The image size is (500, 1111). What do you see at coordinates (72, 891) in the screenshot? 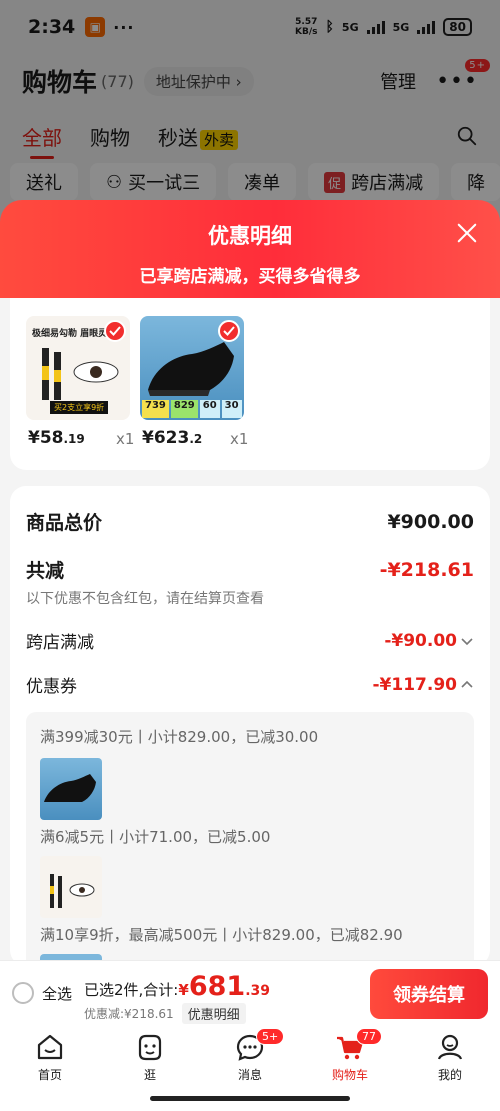
I see `eyeliner-pen-icon` at bounding box center [72, 891].